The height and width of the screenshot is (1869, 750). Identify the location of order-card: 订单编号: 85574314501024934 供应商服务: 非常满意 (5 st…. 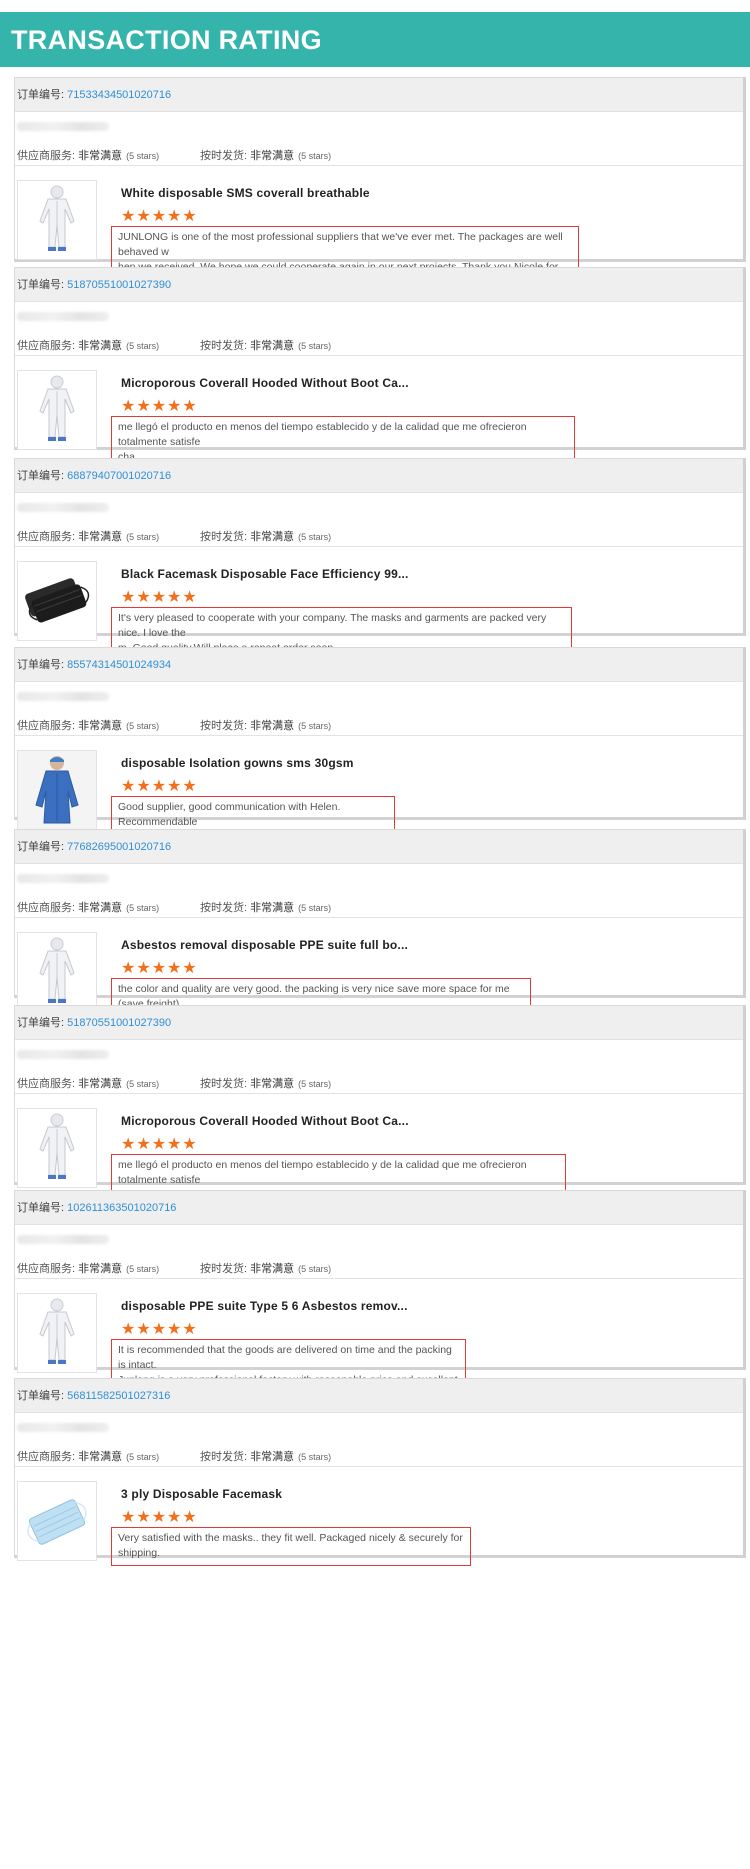
(380, 741).